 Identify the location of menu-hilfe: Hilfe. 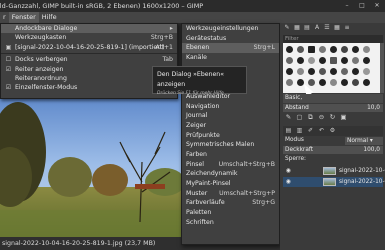
(49, 17).